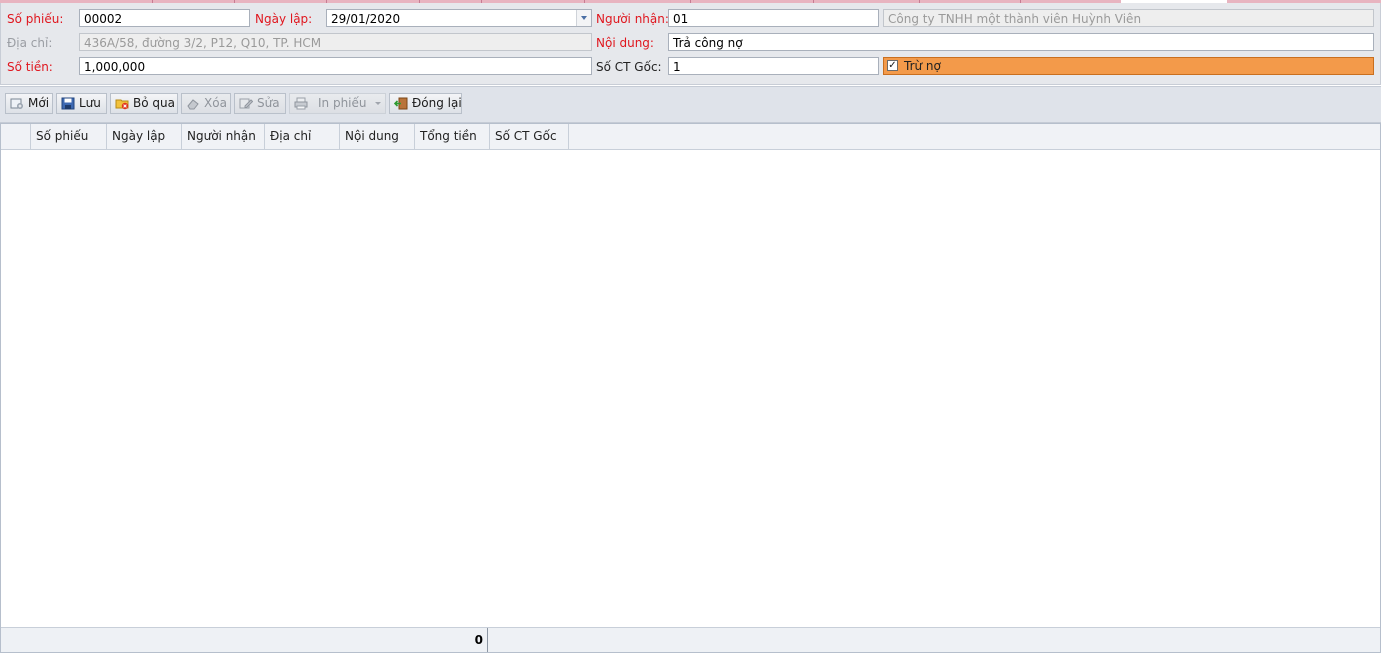  What do you see at coordinates (459, 18) in the screenshot?
I see `ngay-lap-date-picker: 29/01/2020` at bounding box center [459, 18].